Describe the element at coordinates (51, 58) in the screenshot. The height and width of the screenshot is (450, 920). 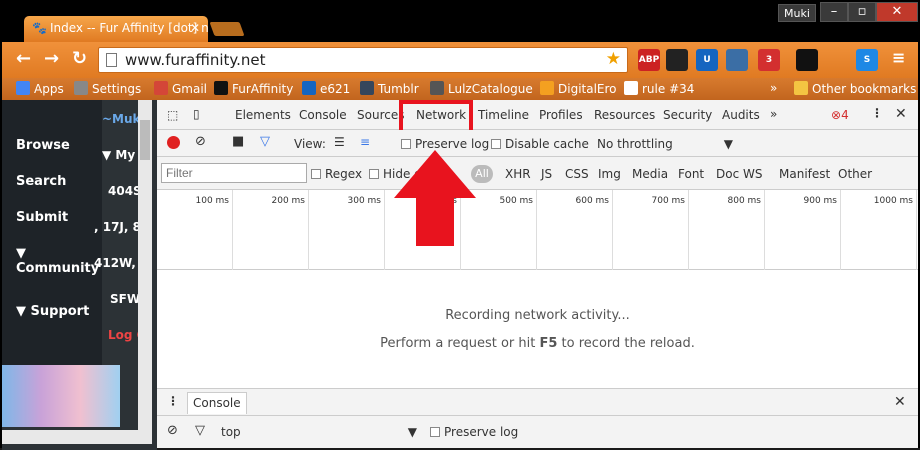
I see `forward-icon: →` at that location.